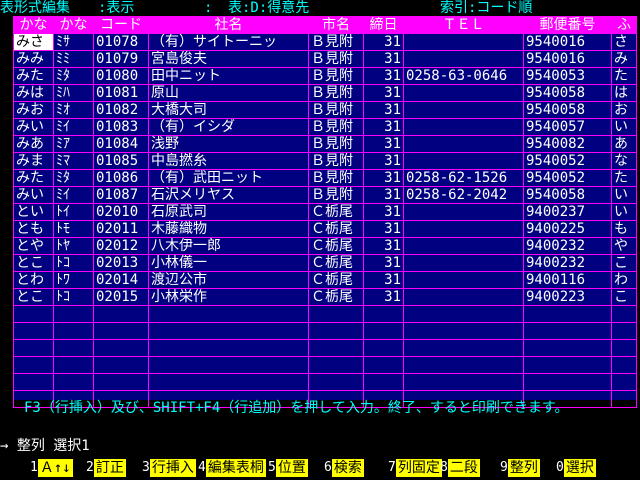  I want to click on table-cell: 9400116, so click(567, 280).